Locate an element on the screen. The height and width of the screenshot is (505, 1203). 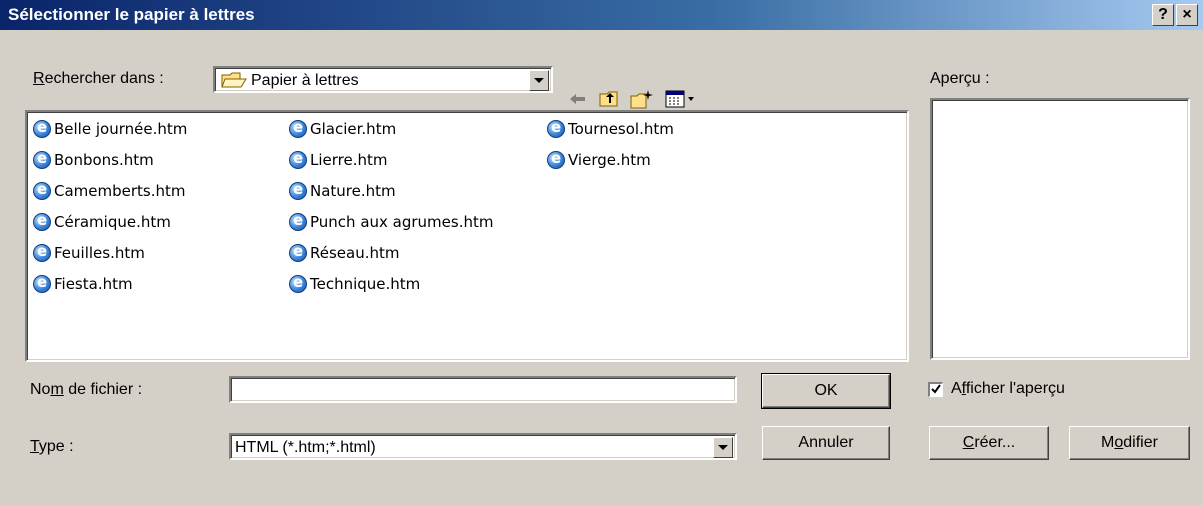
filename-label: Nom de fichier : is located at coordinates (86, 389).